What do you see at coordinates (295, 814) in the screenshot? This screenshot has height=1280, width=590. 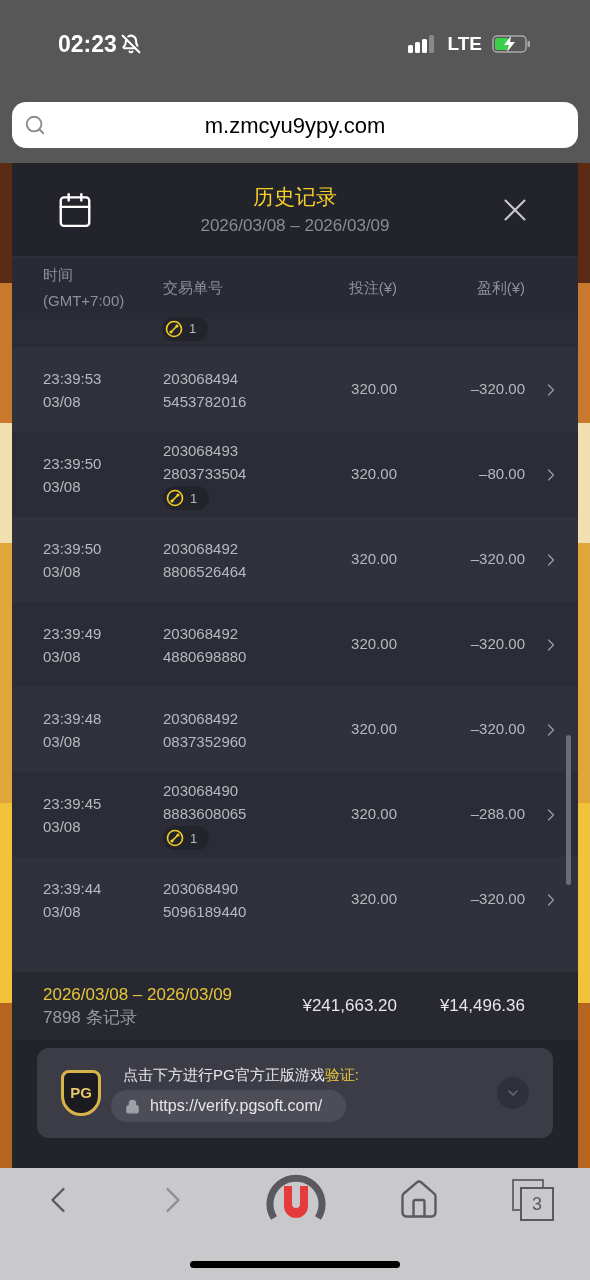 I see `table-row: 23:39:45 03/08 203068490 8883608065 1 320.00 –288.00` at bounding box center [295, 814].